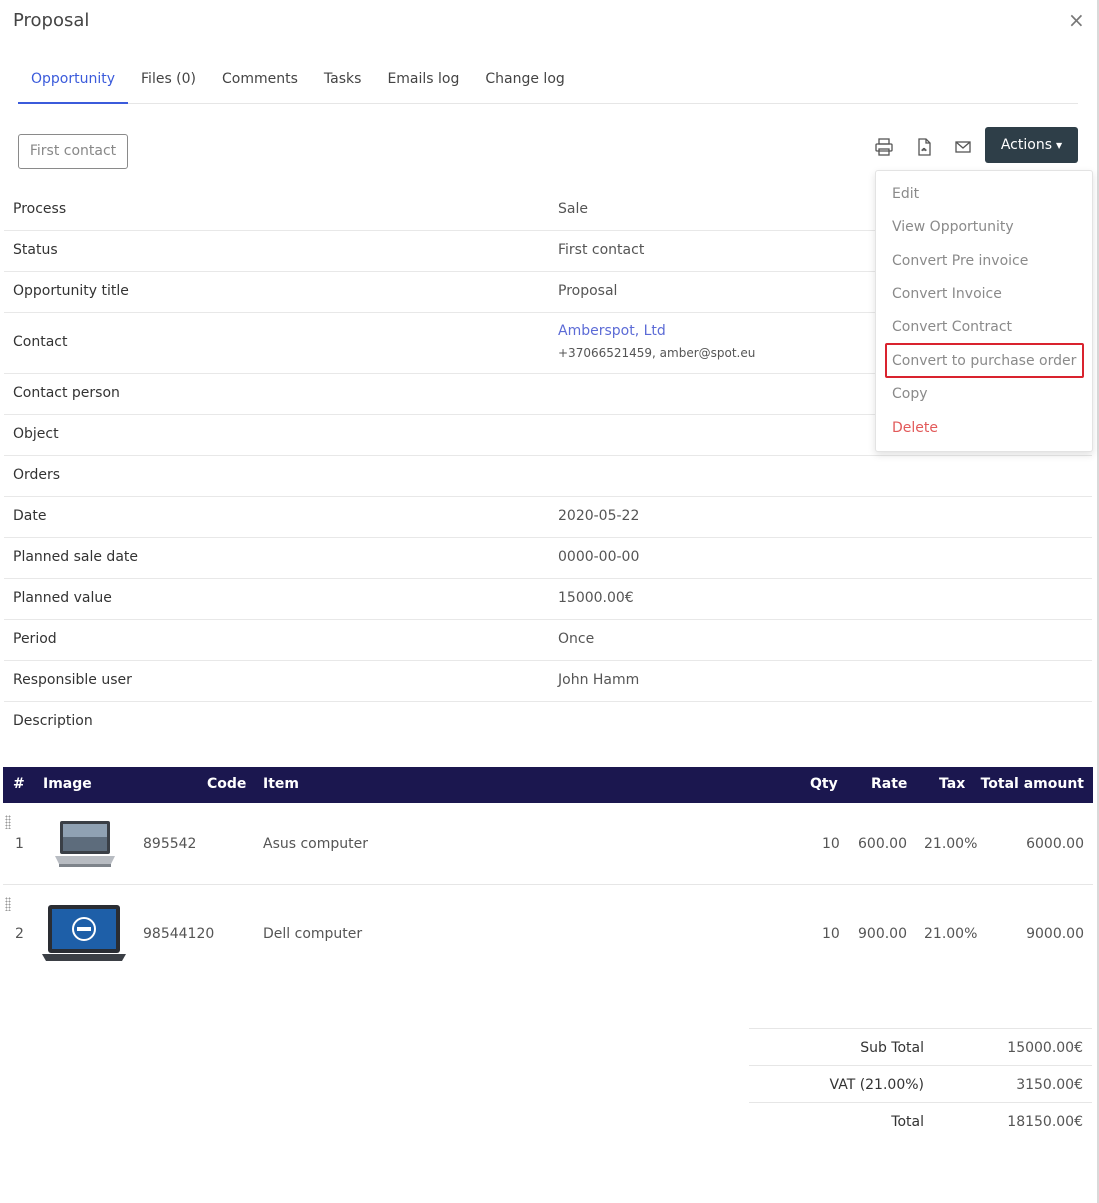 The image size is (1099, 1203). Describe the element at coordinates (19, 844) in the screenshot. I see `row-number: 1` at that location.